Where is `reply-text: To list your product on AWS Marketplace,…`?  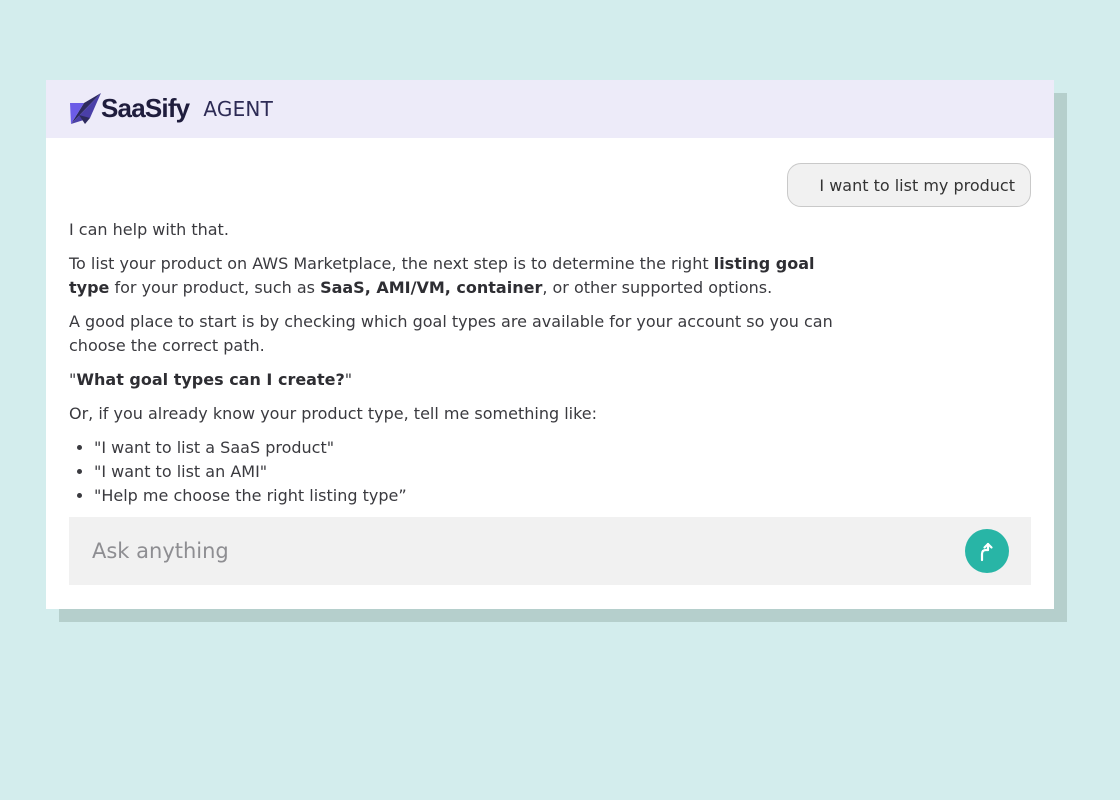 reply-text: To list your product on AWS Marketplace,… is located at coordinates (391, 263).